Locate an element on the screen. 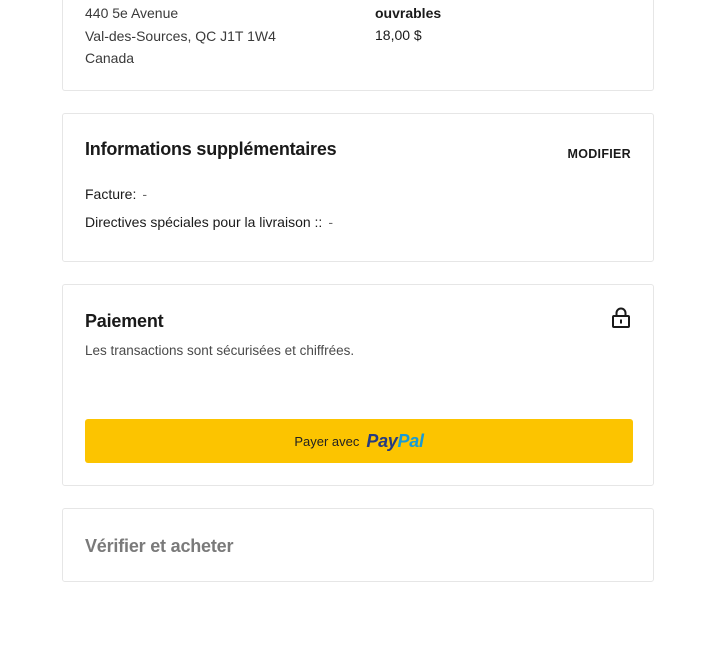 The height and width of the screenshot is (647, 714). paypal-logo: PayPal is located at coordinates (395, 441).